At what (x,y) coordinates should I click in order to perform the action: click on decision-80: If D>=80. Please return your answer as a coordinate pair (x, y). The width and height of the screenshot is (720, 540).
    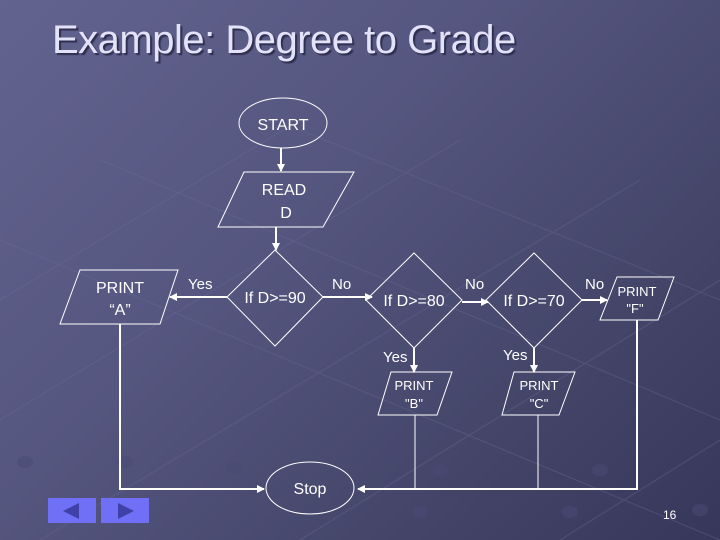
    Looking at the image, I should click on (414, 300).